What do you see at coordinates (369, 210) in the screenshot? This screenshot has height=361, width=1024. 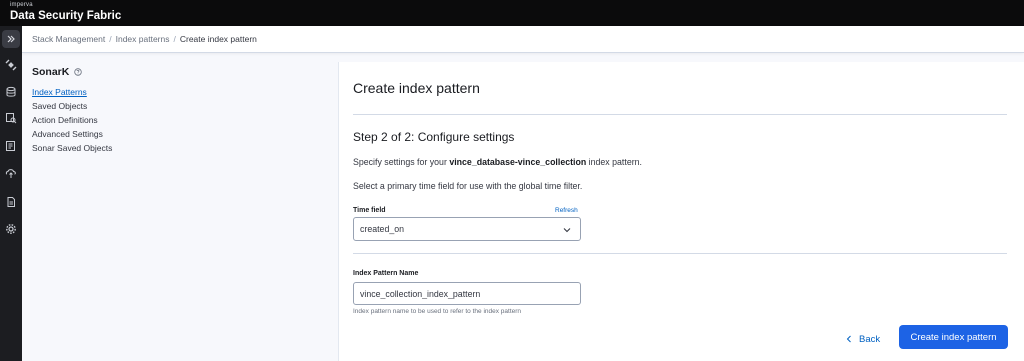 I see `time-field-label: Time field` at bounding box center [369, 210].